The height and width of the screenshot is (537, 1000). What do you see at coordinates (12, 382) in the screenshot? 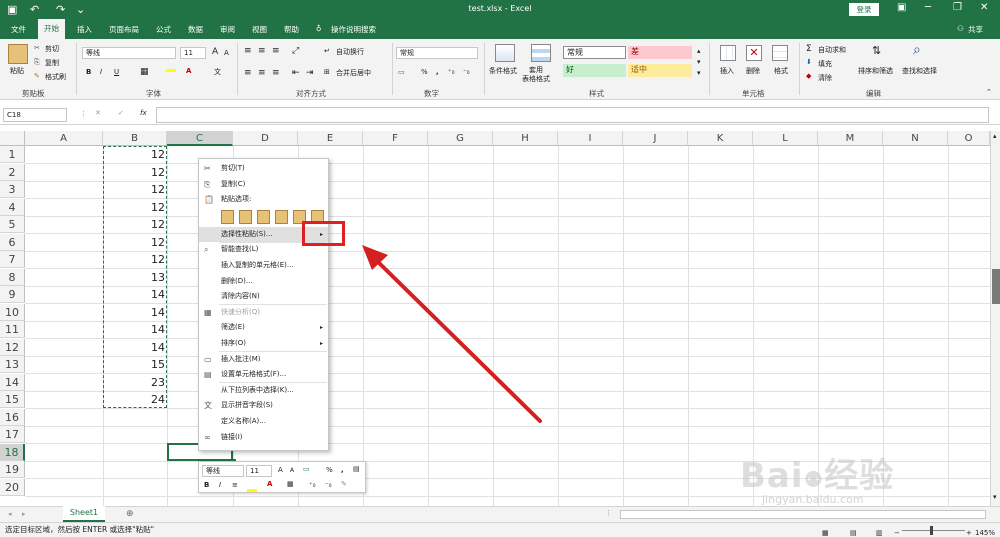
I see `row-header: 14` at bounding box center [12, 382].